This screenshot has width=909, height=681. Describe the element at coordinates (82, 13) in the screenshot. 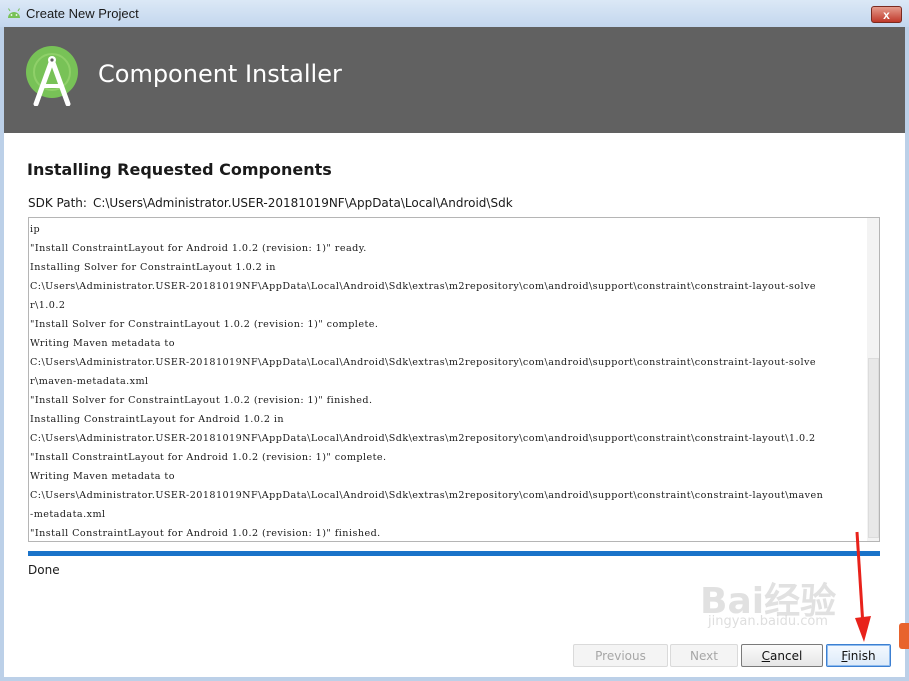

I see `window-title: Create New Project` at that location.